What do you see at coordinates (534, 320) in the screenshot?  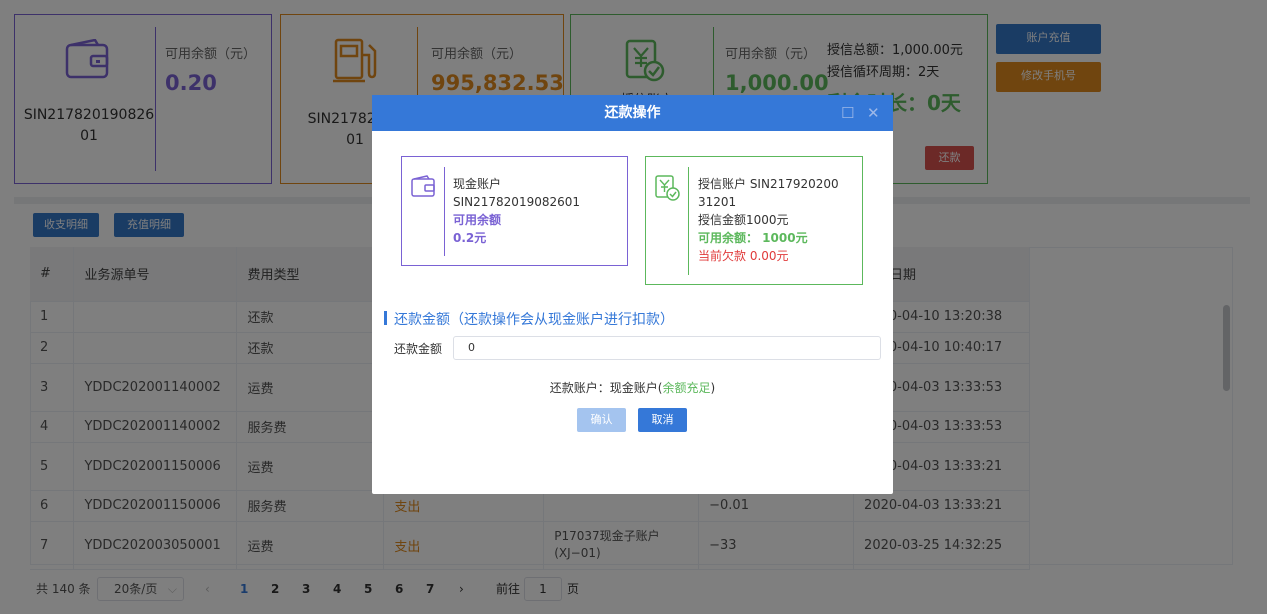 I see `section-title: 还款金额（还款操作会从现金账户进行扣款）` at bounding box center [534, 320].